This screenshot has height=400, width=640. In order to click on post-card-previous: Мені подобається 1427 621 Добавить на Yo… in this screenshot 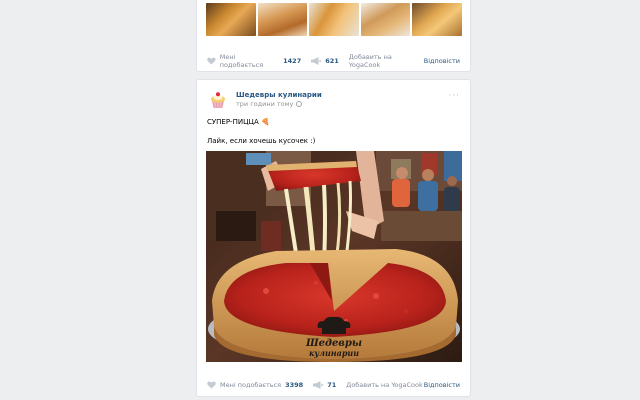, I will do `click(333, 36)`.